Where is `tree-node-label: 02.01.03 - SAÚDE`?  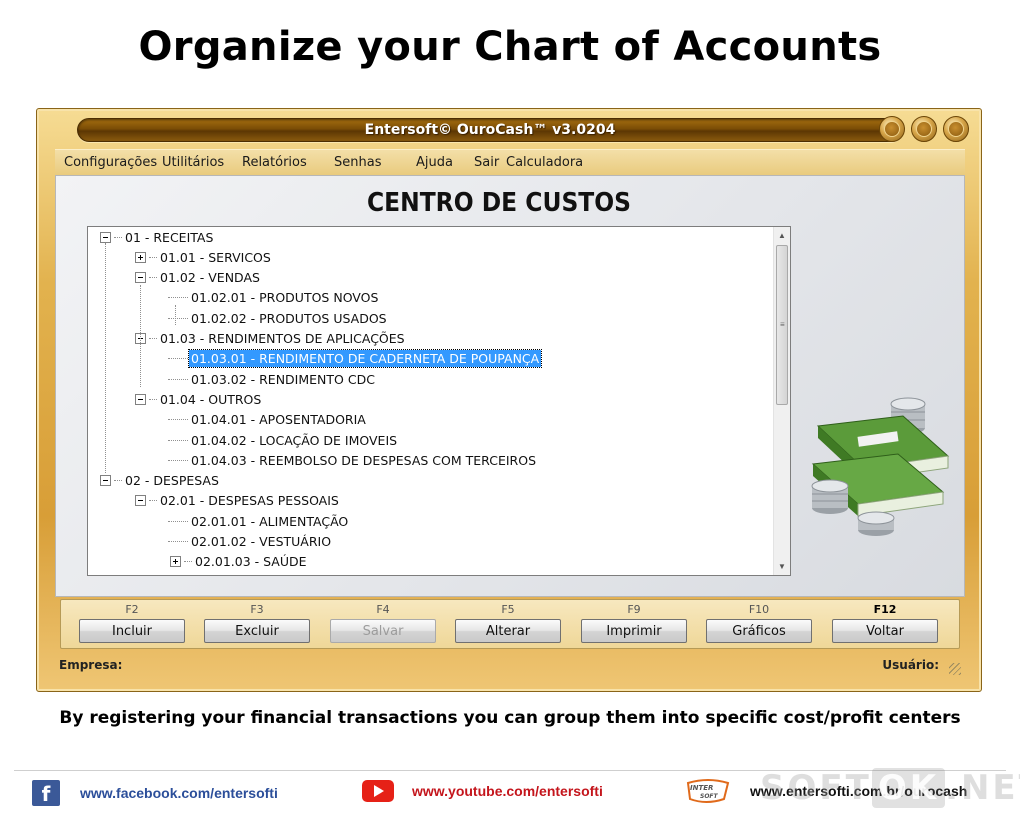 tree-node-label: 02.01.03 - SAÚDE is located at coordinates (251, 562).